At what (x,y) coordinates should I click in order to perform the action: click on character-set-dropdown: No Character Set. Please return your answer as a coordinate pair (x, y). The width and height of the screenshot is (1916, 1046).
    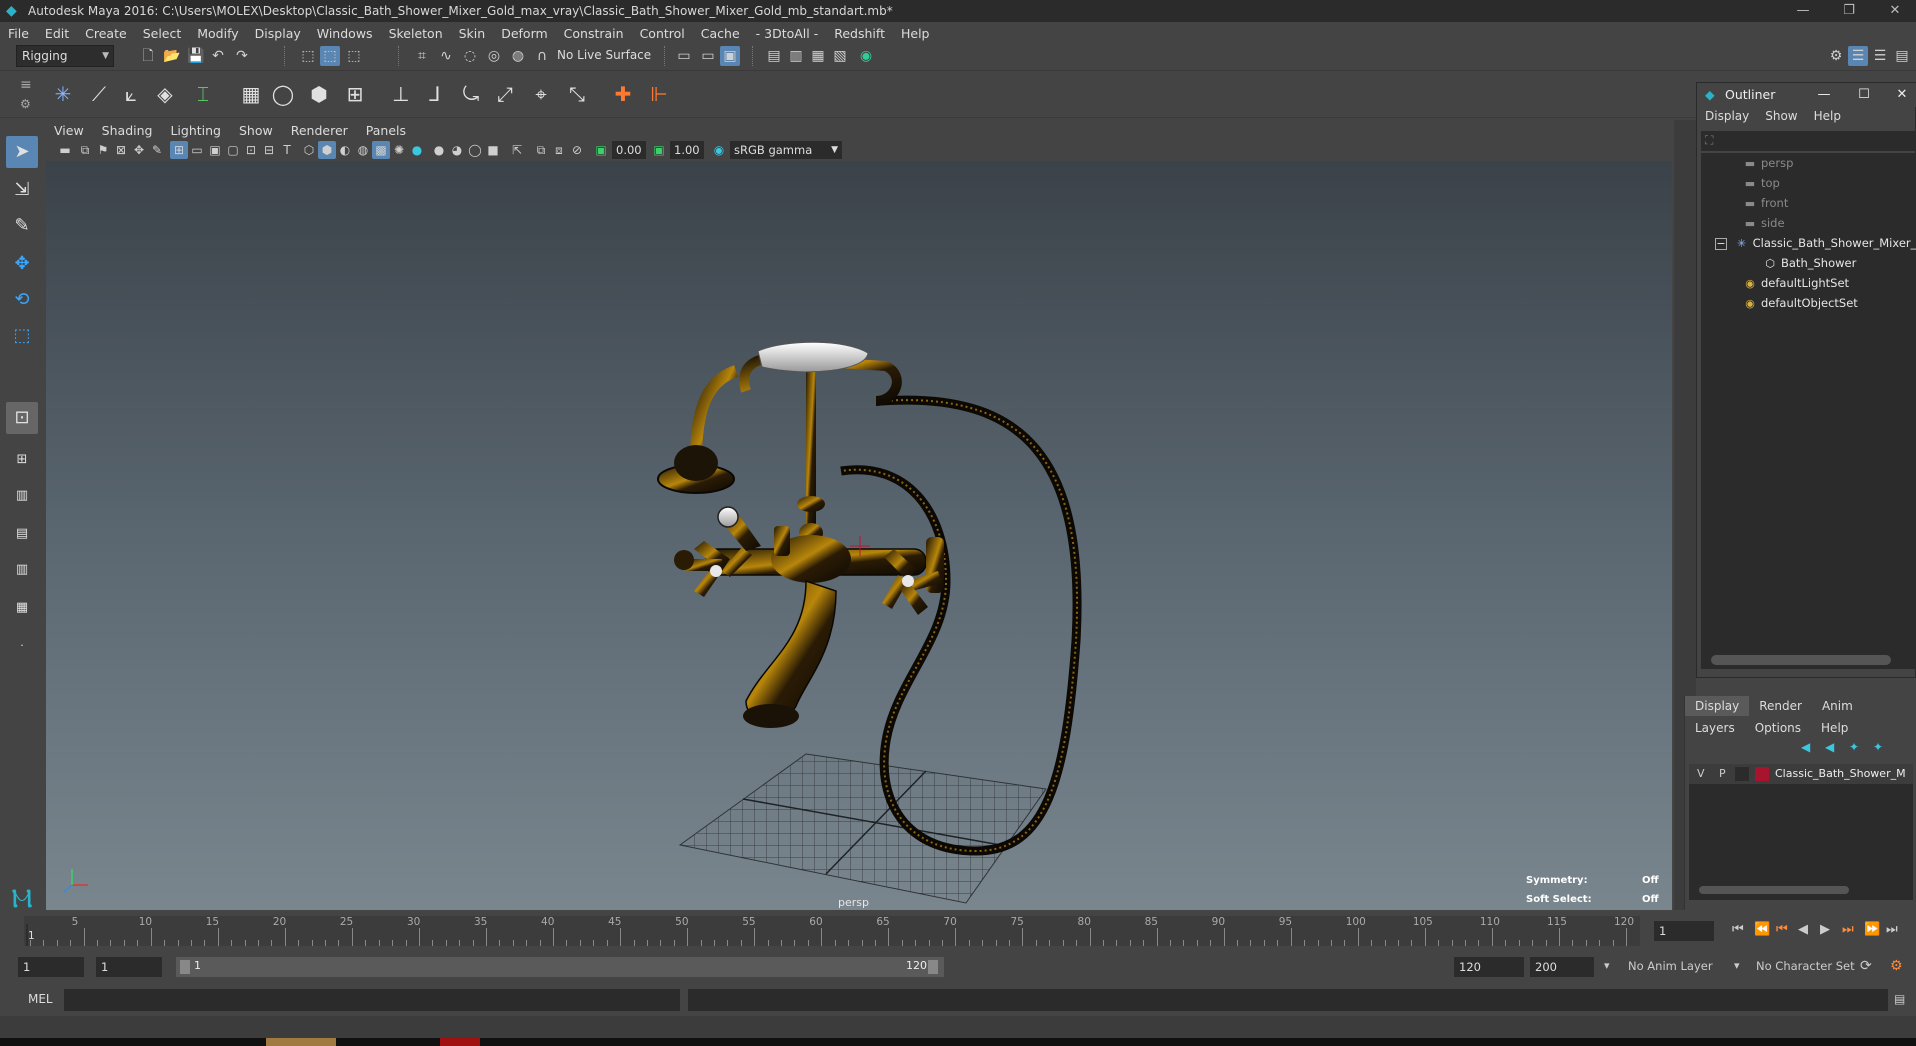
    Looking at the image, I should click on (1805, 966).